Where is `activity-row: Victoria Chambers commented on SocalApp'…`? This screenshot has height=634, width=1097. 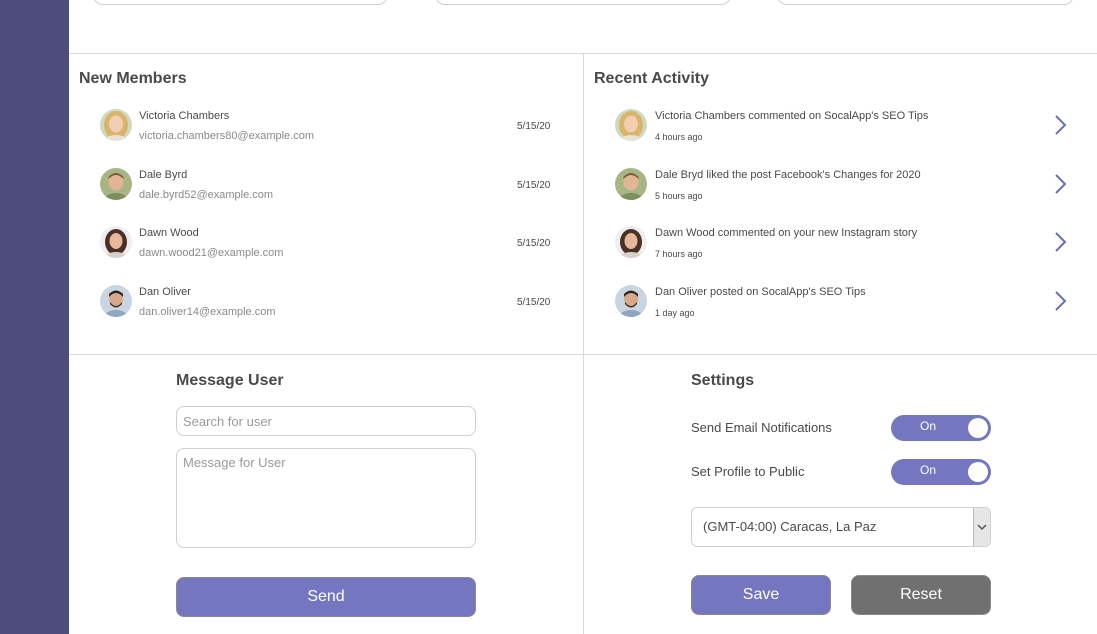 activity-row: Victoria Chambers commented on SocalApp'… is located at coordinates (840, 131).